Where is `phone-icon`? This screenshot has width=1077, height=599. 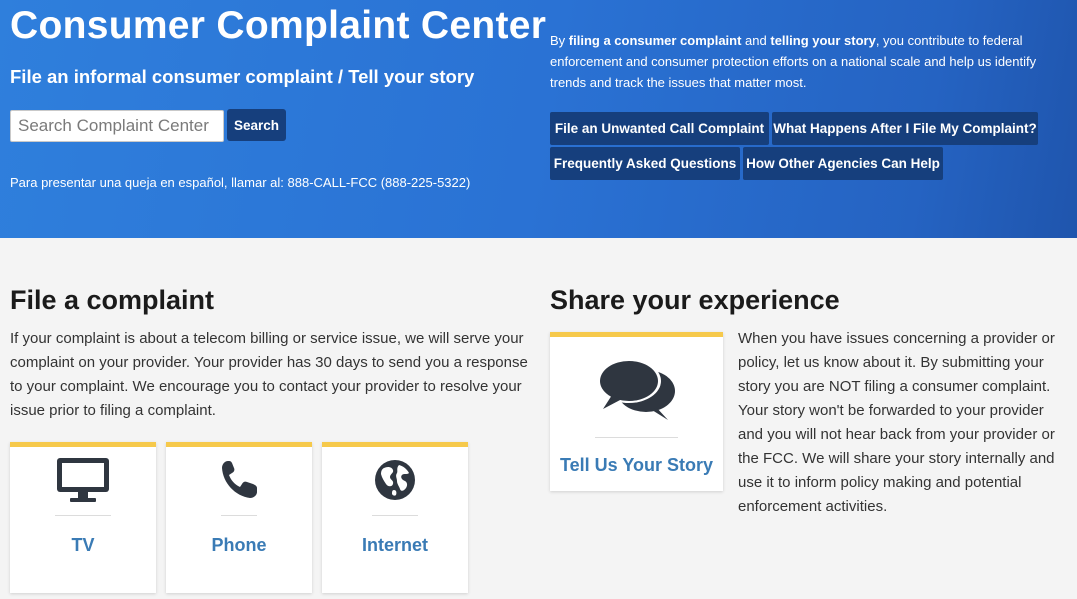 phone-icon is located at coordinates (239, 479).